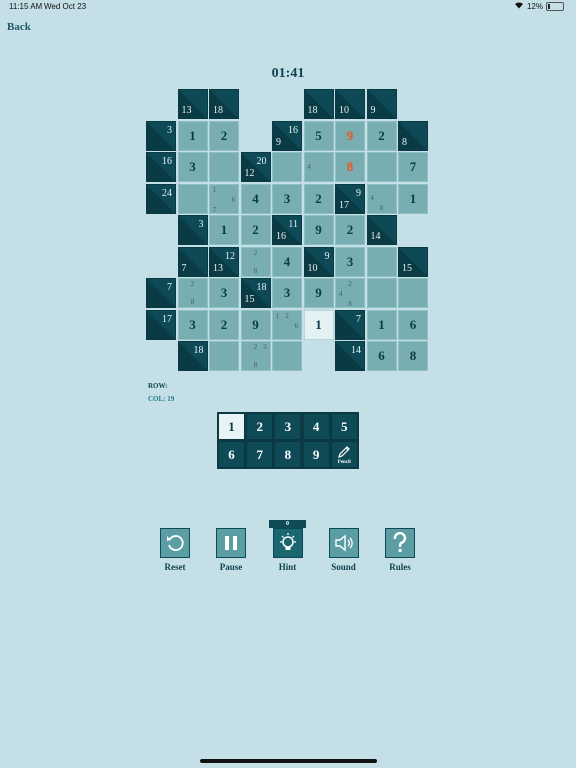  What do you see at coordinates (255, 252) in the screenshot?
I see `pencil-mark: 2` at bounding box center [255, 252].